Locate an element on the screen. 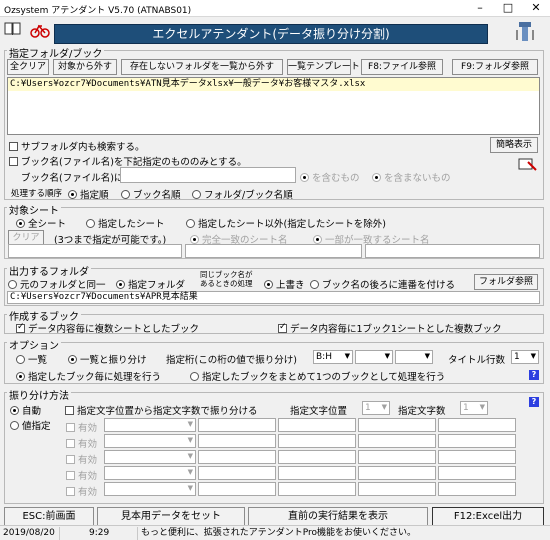 This screenshot has height=540, width=550. show-last-result-button: 直前の実行結果を表示 is located at coordinates (338, 516).